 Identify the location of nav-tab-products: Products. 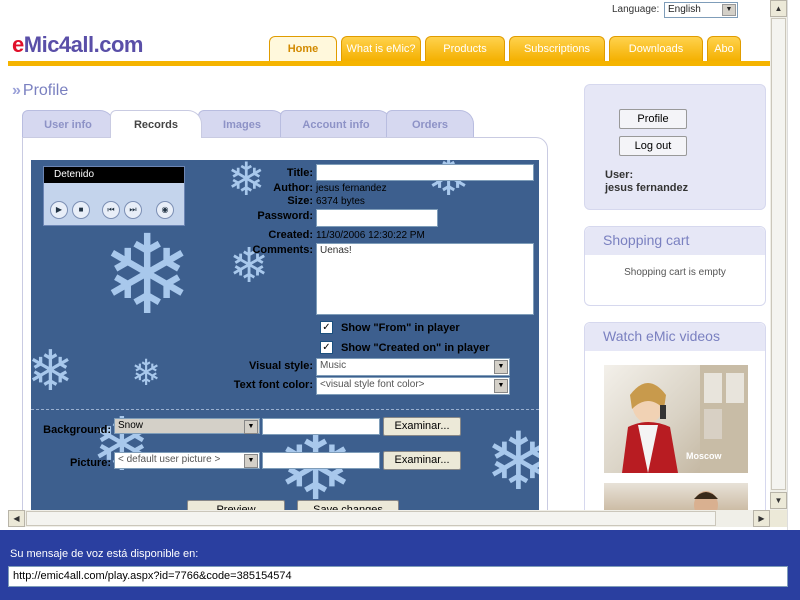
(465, 48).